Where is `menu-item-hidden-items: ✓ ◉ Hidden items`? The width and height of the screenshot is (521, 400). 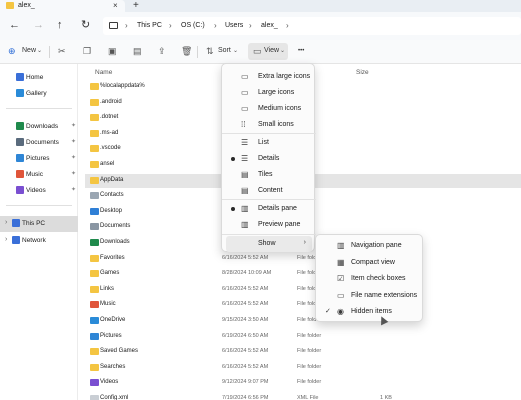 menu-item-hidden-items: ✓ ◉ Hidden items is located at coordinates (370, 312).